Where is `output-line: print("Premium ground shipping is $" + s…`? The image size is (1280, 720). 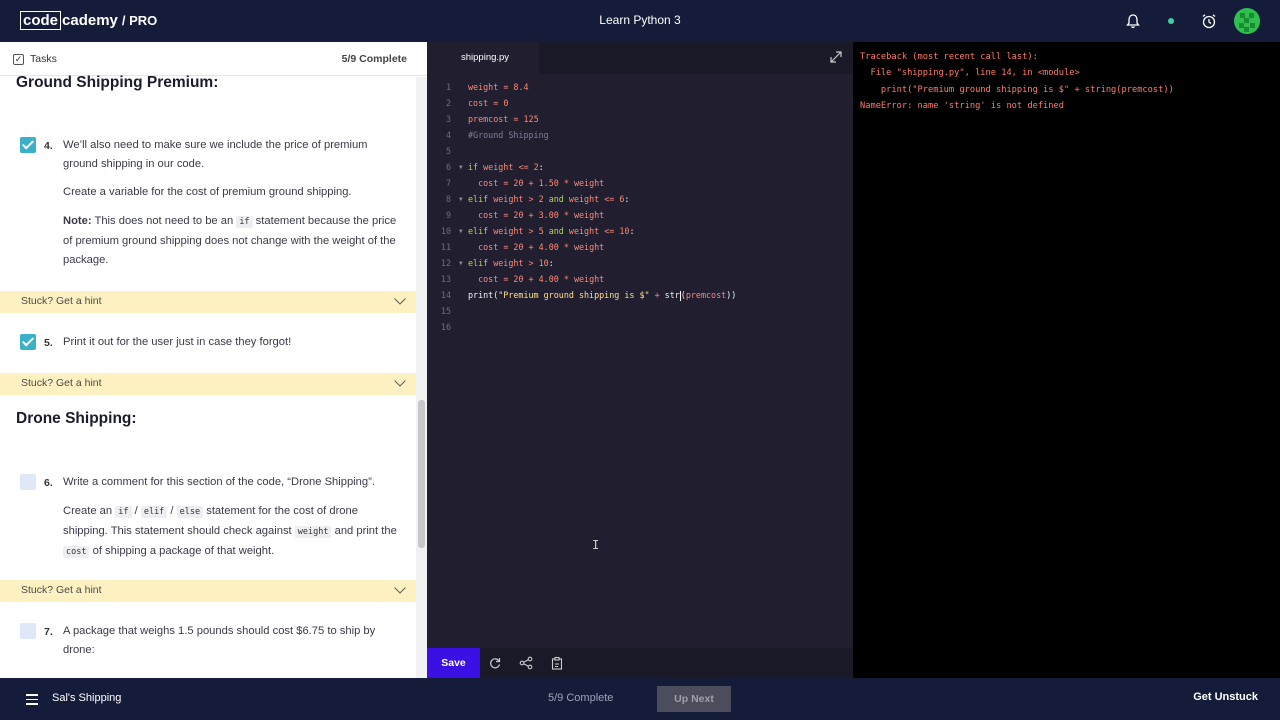
output-line: print("Premium ground shipping is $" + s… is located at coordinates (1017, 90).